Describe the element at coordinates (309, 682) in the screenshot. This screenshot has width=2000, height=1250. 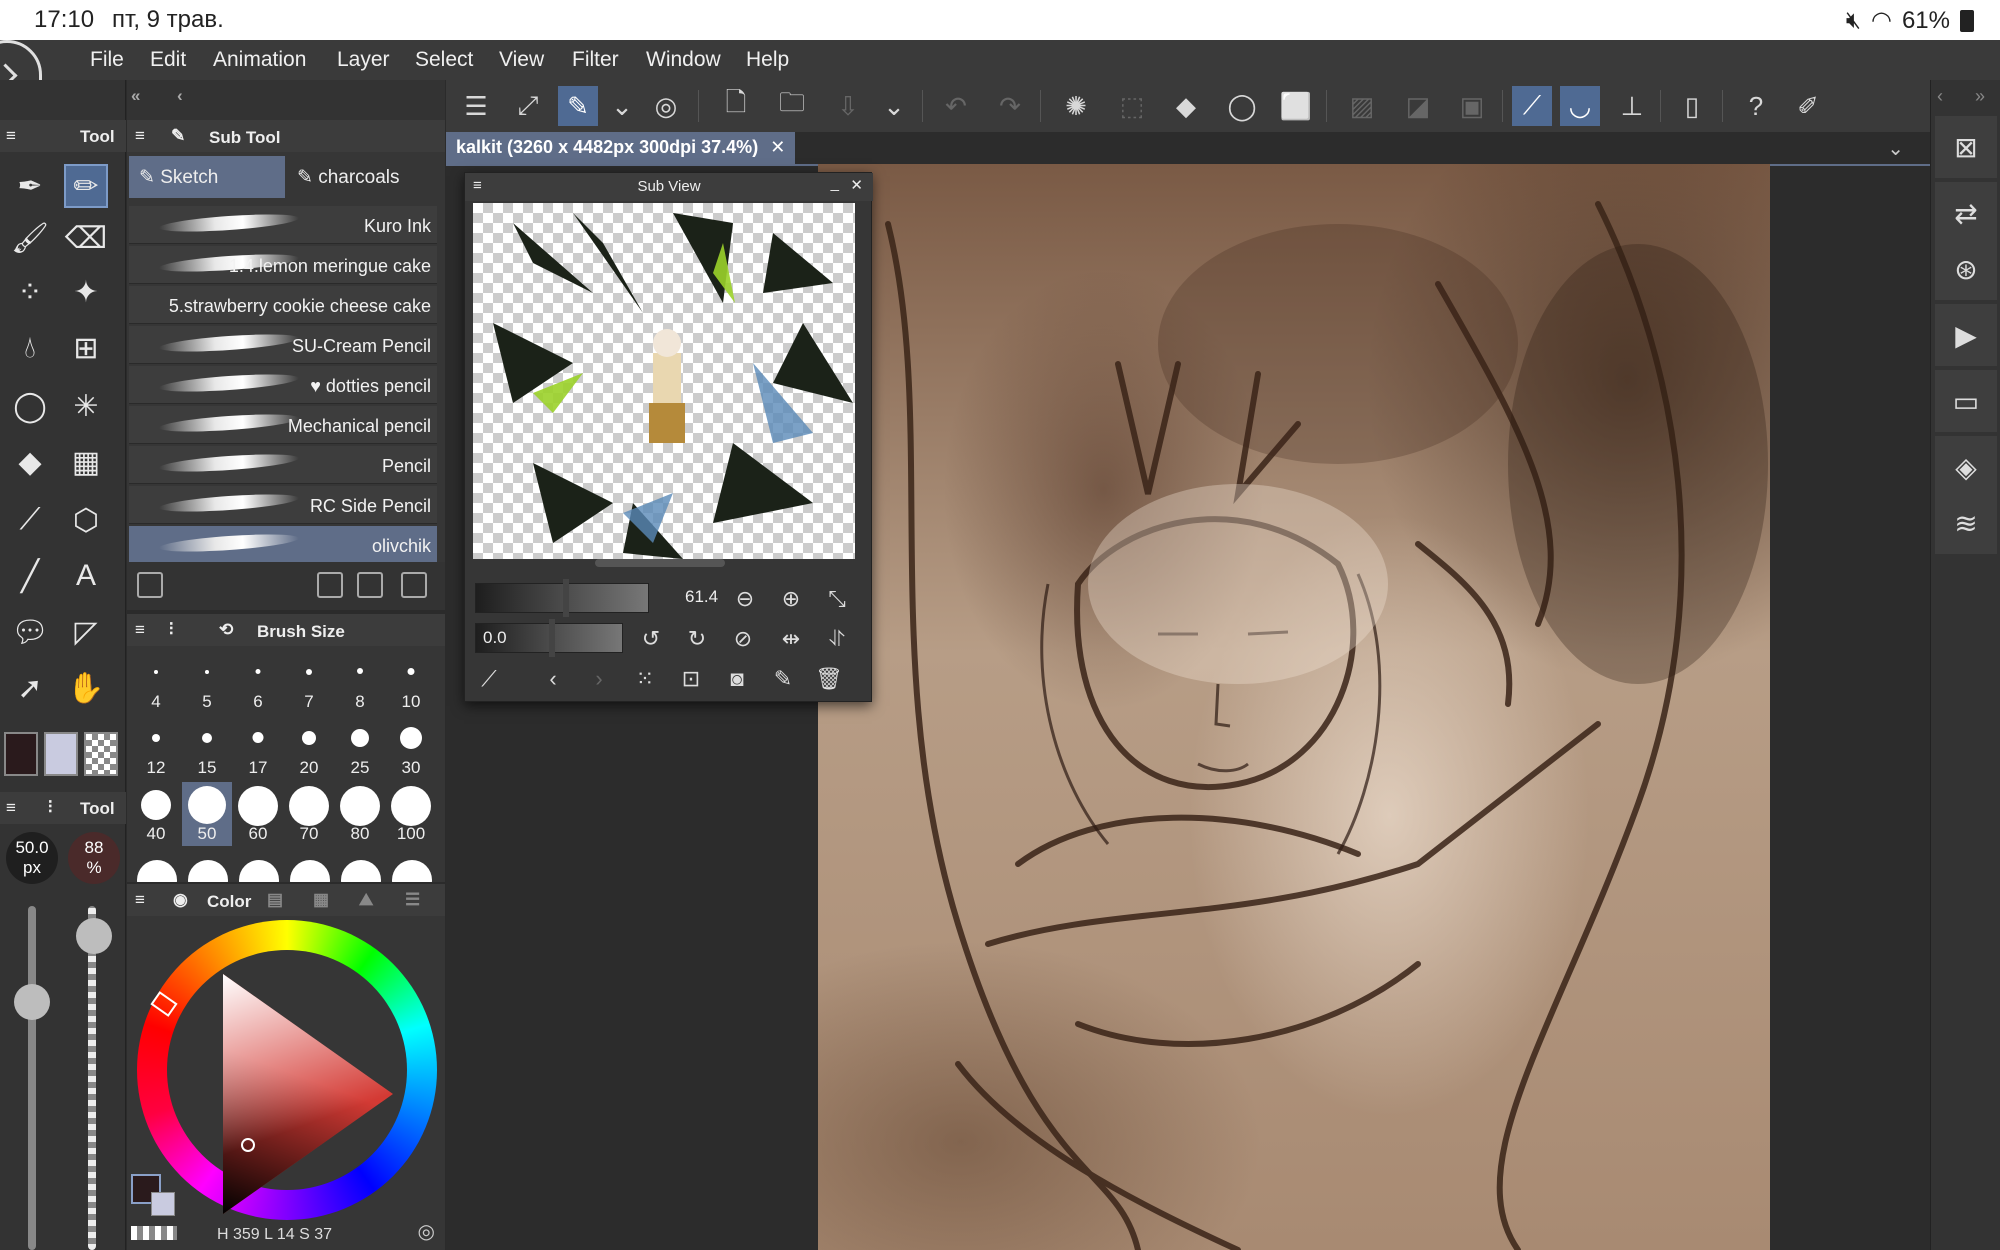
I see `size-preset-7: 7` at that location.